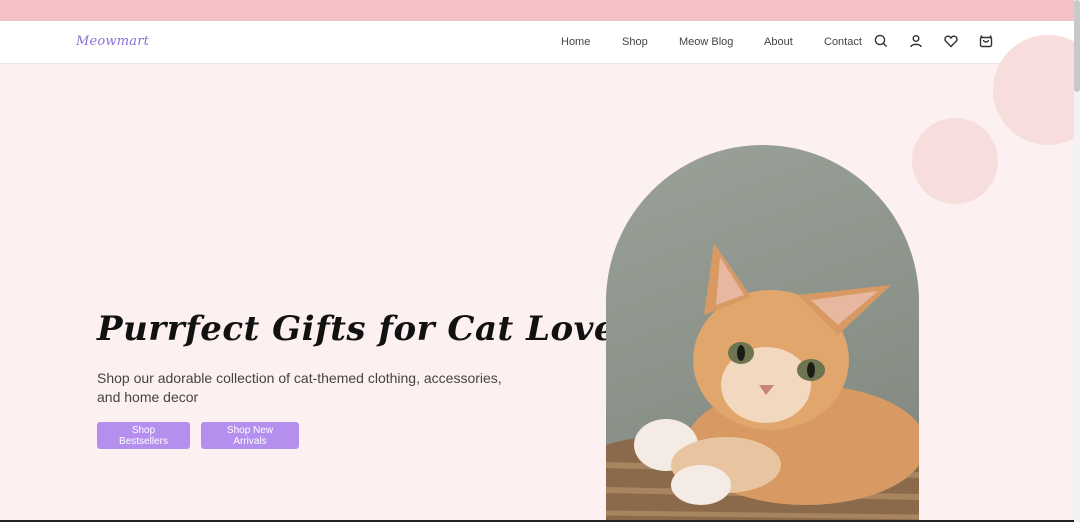 This screenshot has height=522, width=1080. Describe the element at coordinates (376, 329) in the screenshot. I see `hero-title: Purrfect Gifts for Cat Lovers` at that location.